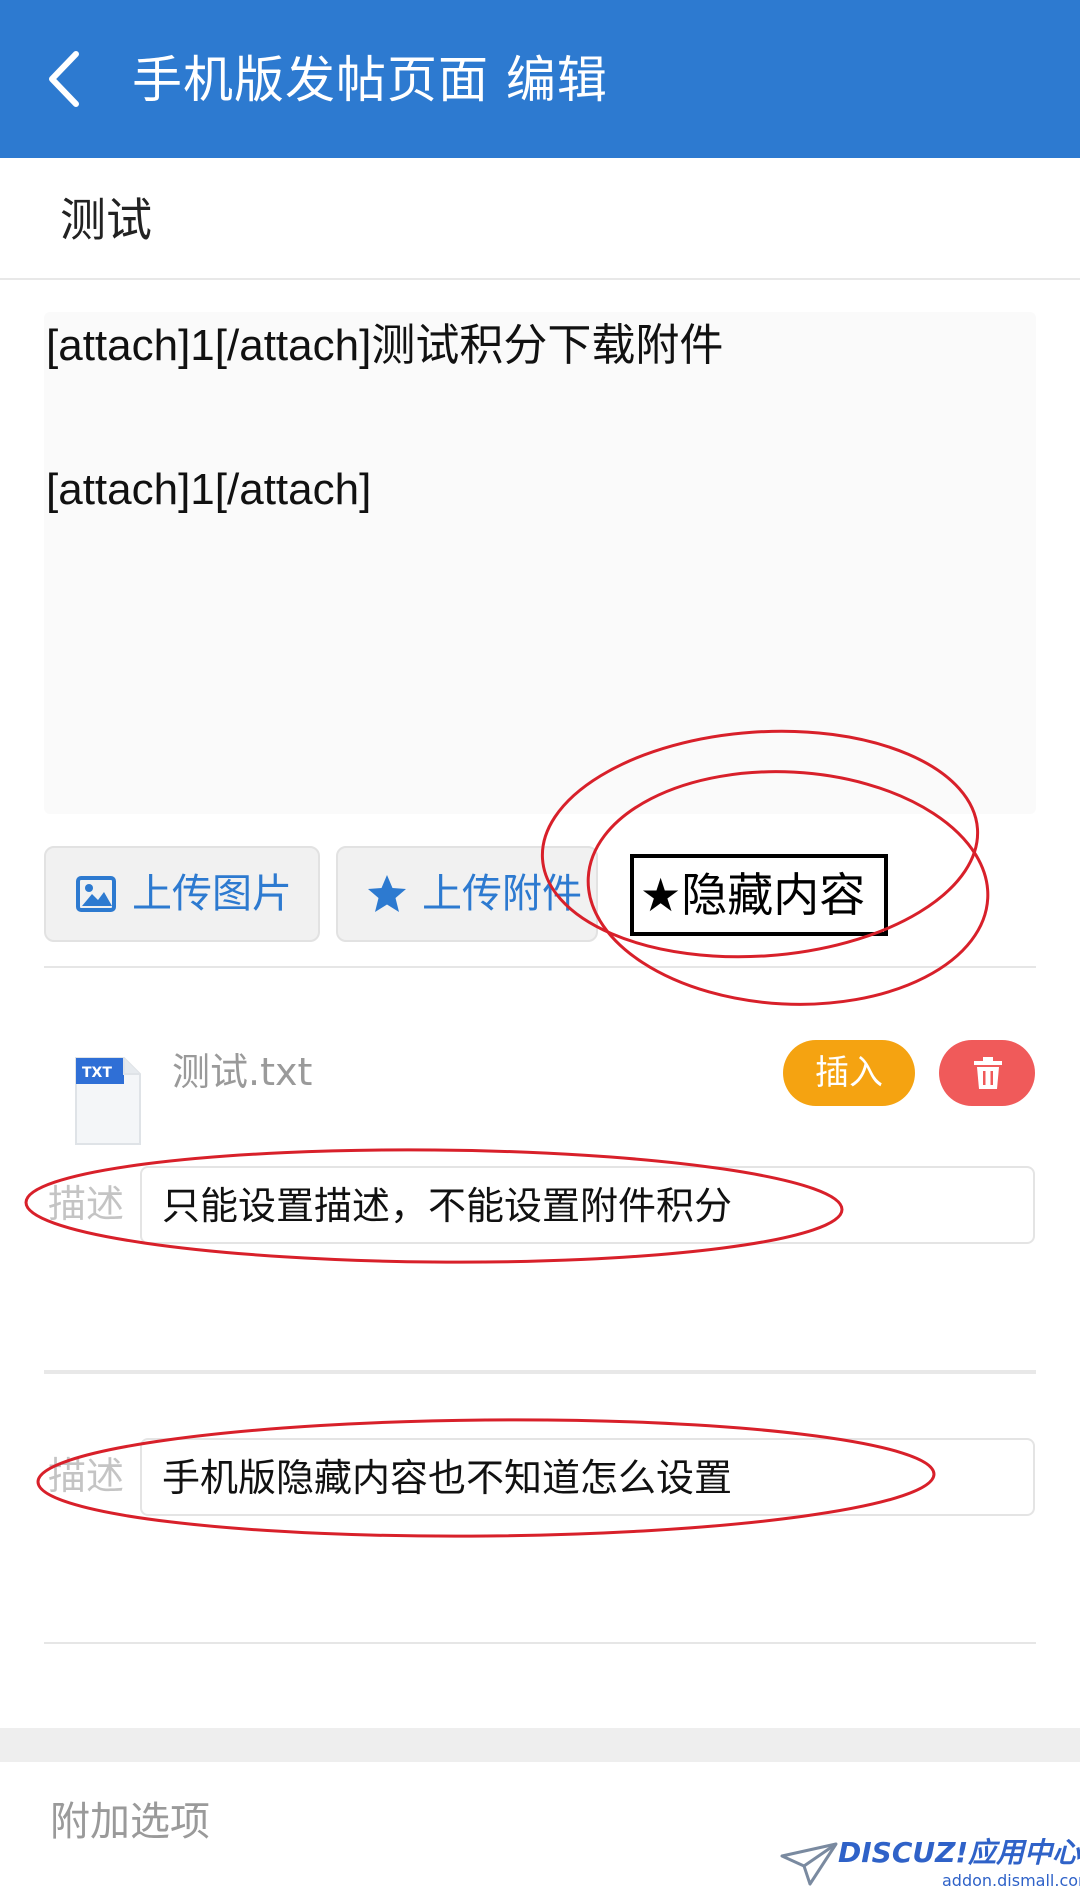 This screenshot has height=1902, width=1080. What do you see at coordinates (447, 1478) in the screenshot?
I see `description-value: 手机版隐藏内容也不知道怎么设置` at bounding box center [447, 1478].